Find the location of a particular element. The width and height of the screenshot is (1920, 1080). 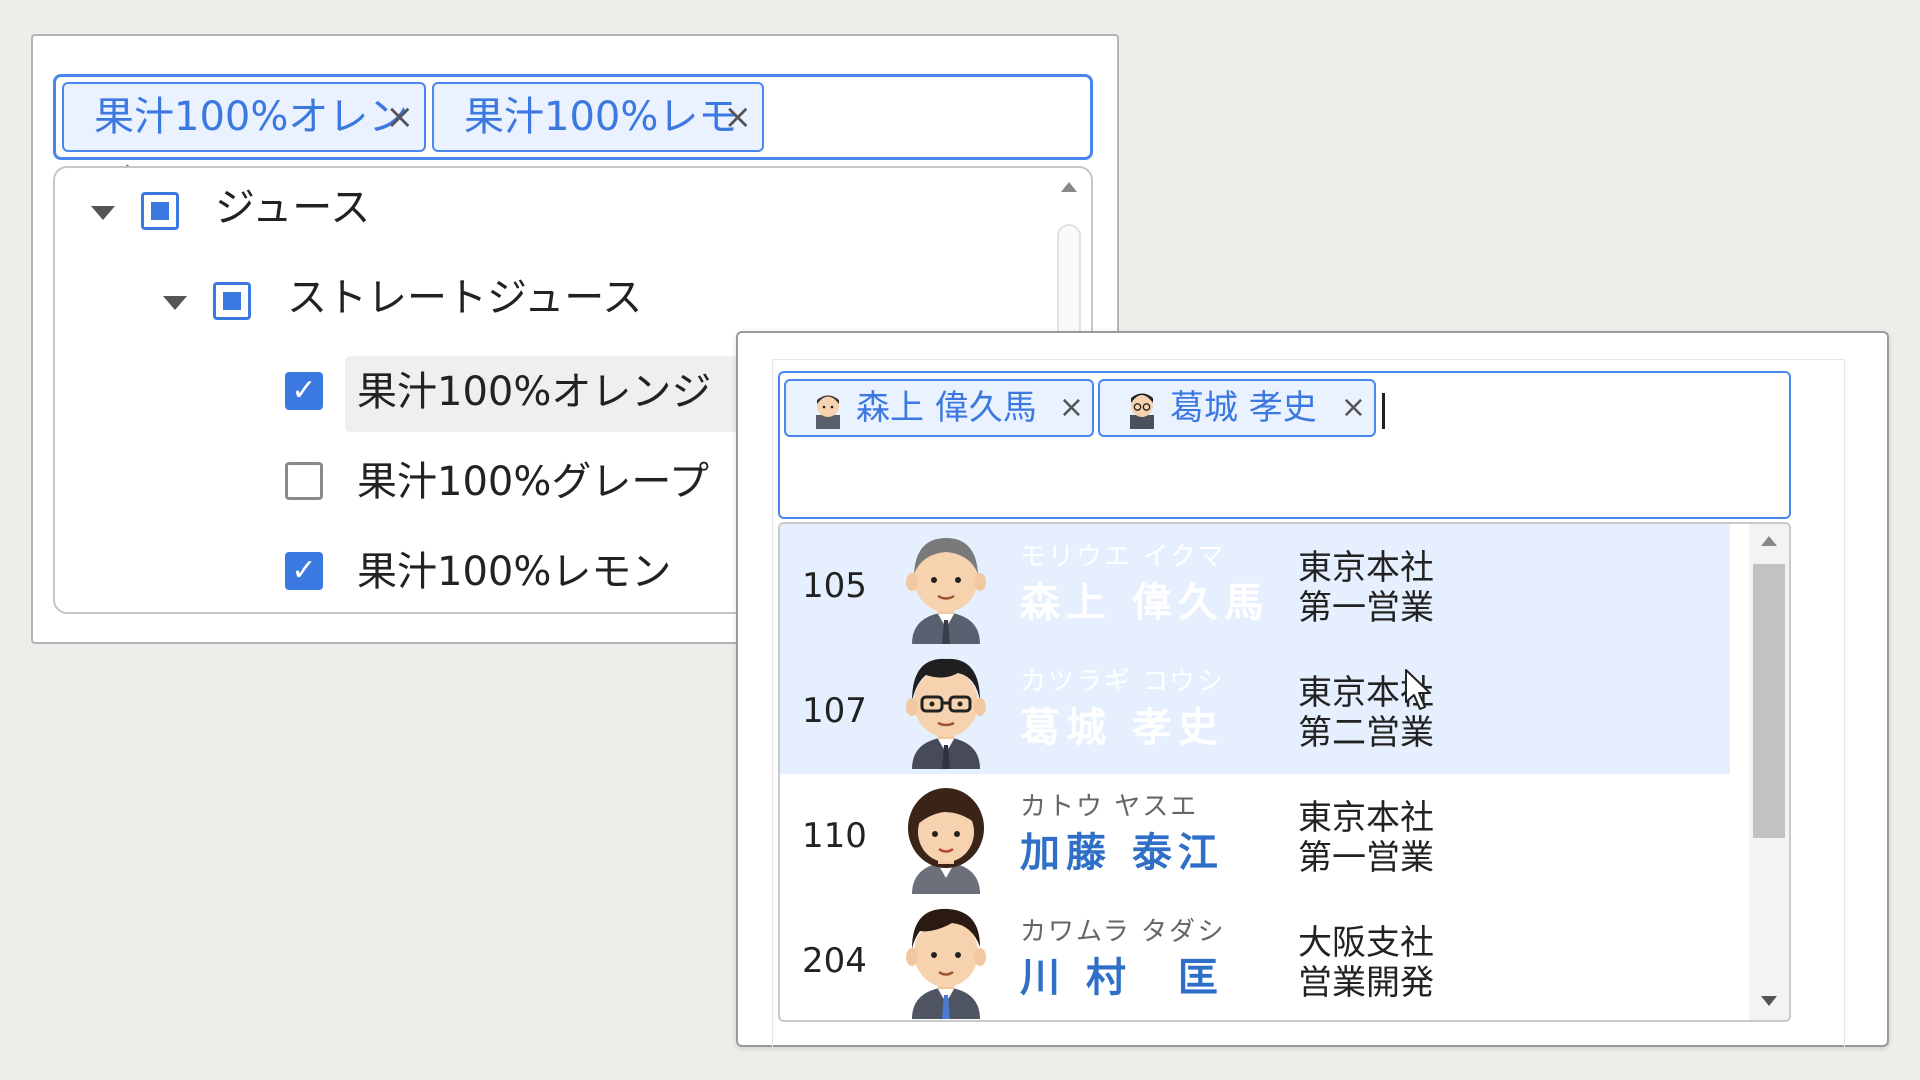

employee-id: 107 is located at coordinates (834, 711).